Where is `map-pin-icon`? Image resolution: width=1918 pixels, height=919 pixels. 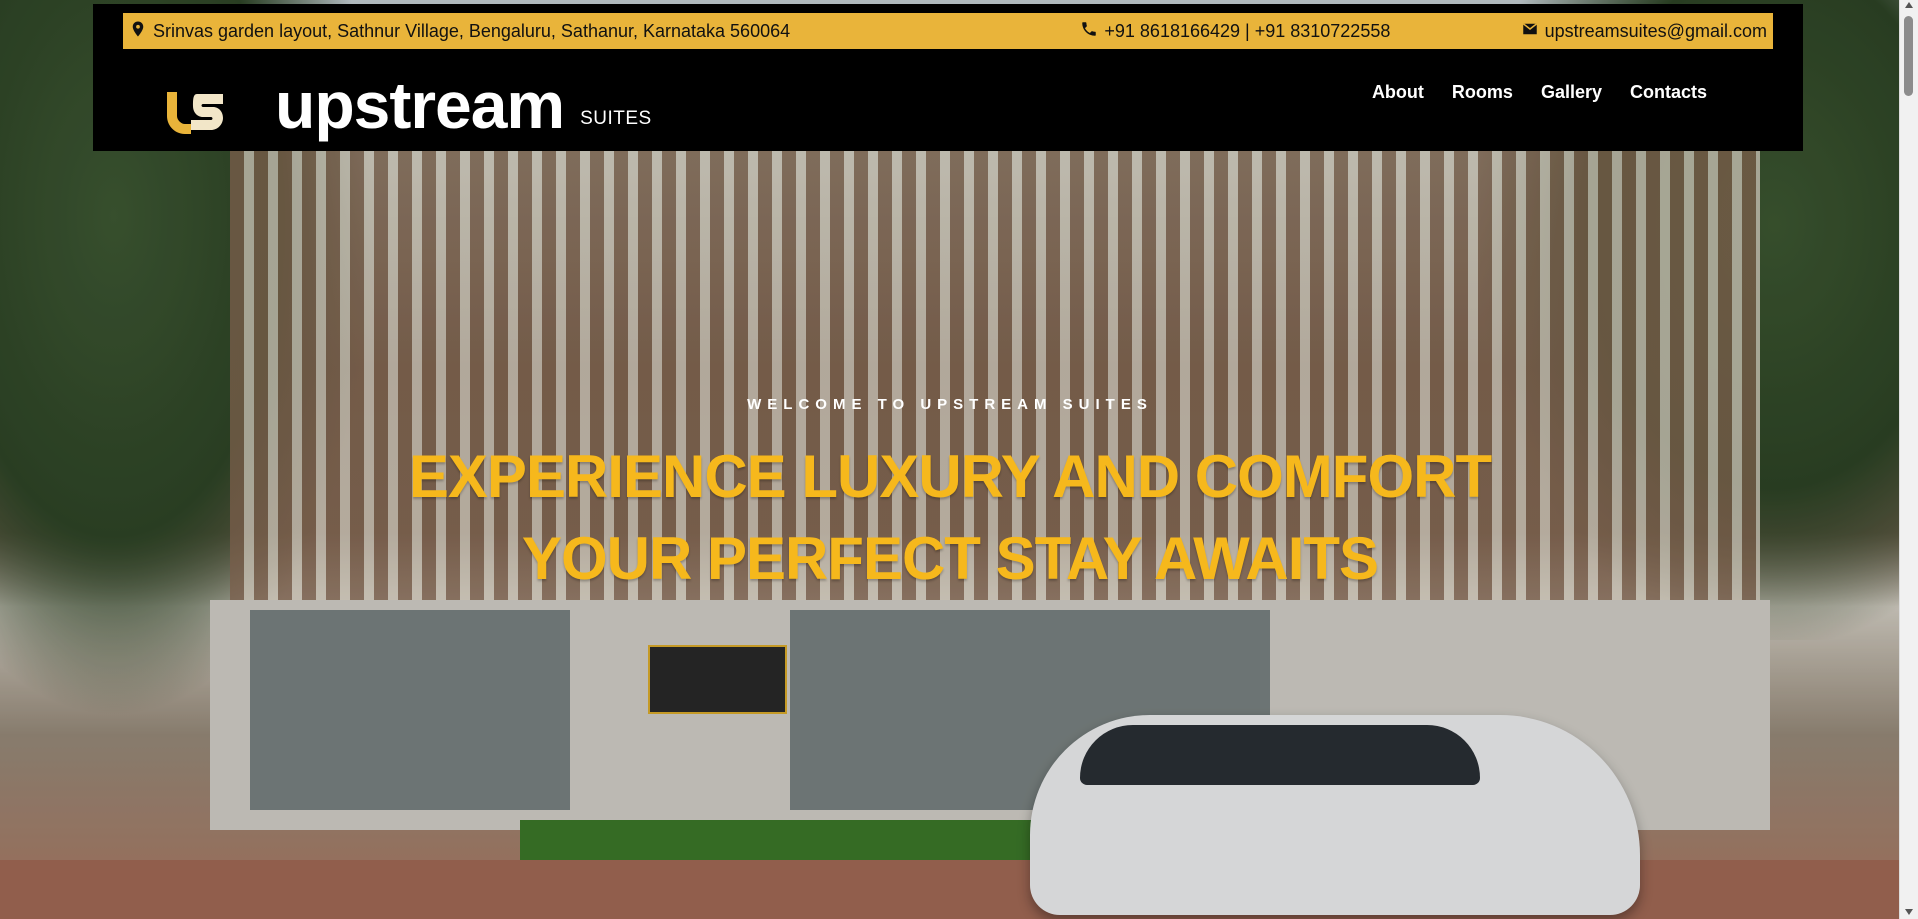
map-pin-icon is located at coordinates (138, 31).